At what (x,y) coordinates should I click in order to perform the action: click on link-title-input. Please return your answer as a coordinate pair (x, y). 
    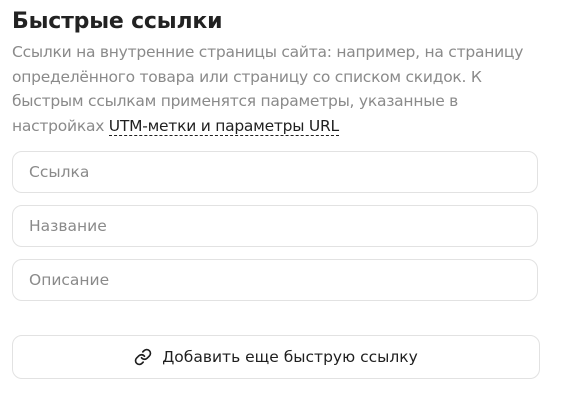
    Looking at the image, I should click on (275, 226).